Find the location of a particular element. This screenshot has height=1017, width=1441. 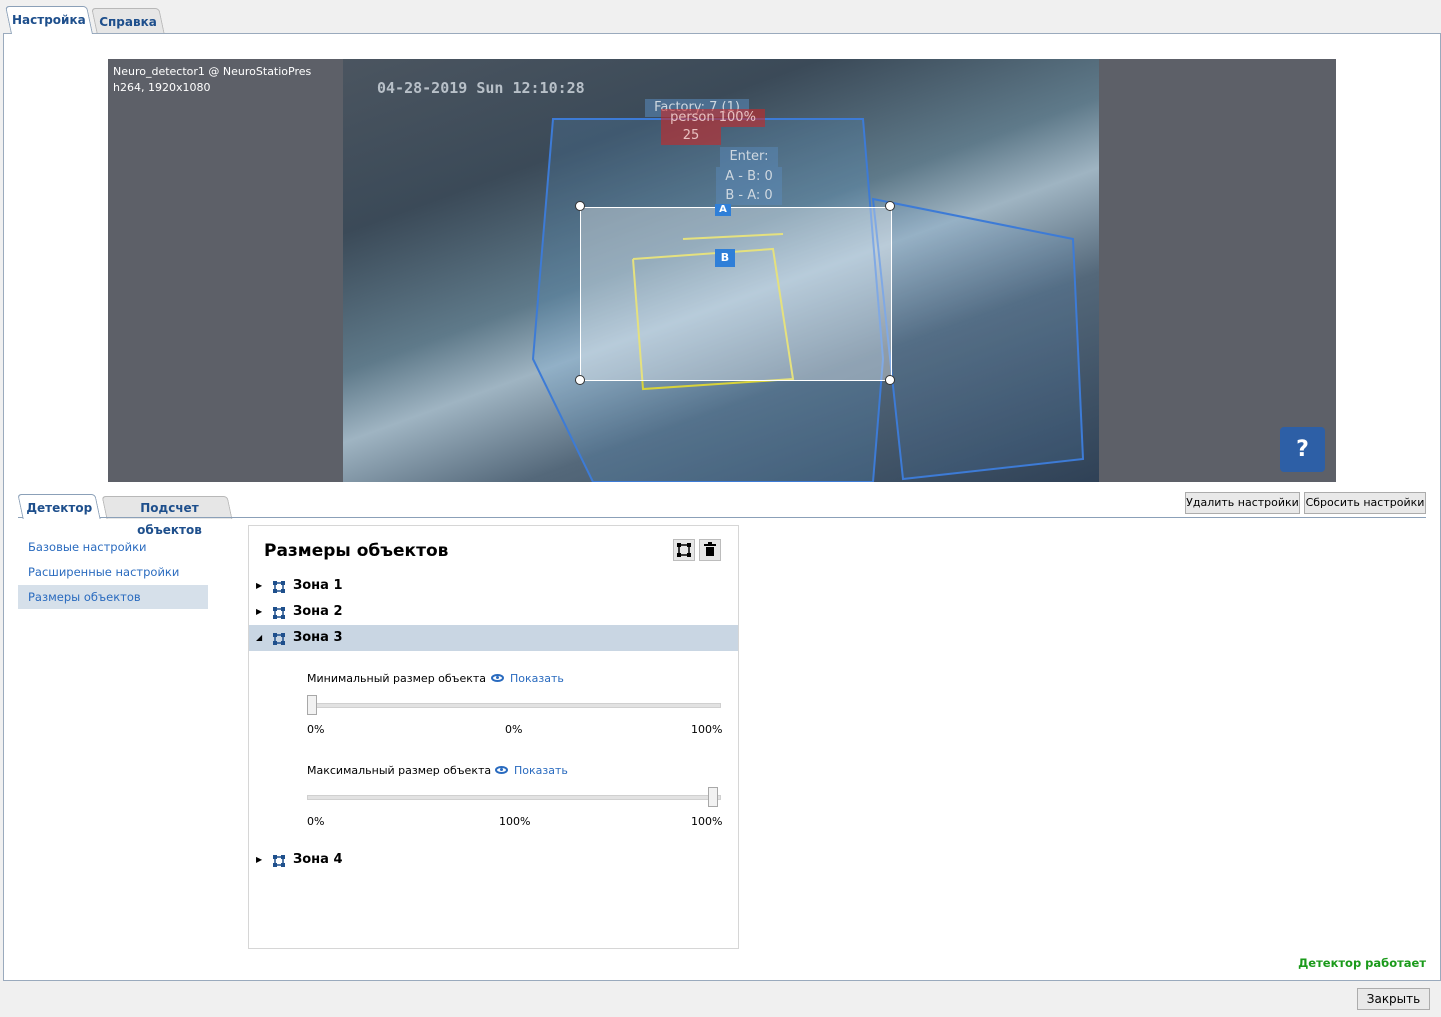

min-size-show-link: Показать is located at coordinates (537, 678).